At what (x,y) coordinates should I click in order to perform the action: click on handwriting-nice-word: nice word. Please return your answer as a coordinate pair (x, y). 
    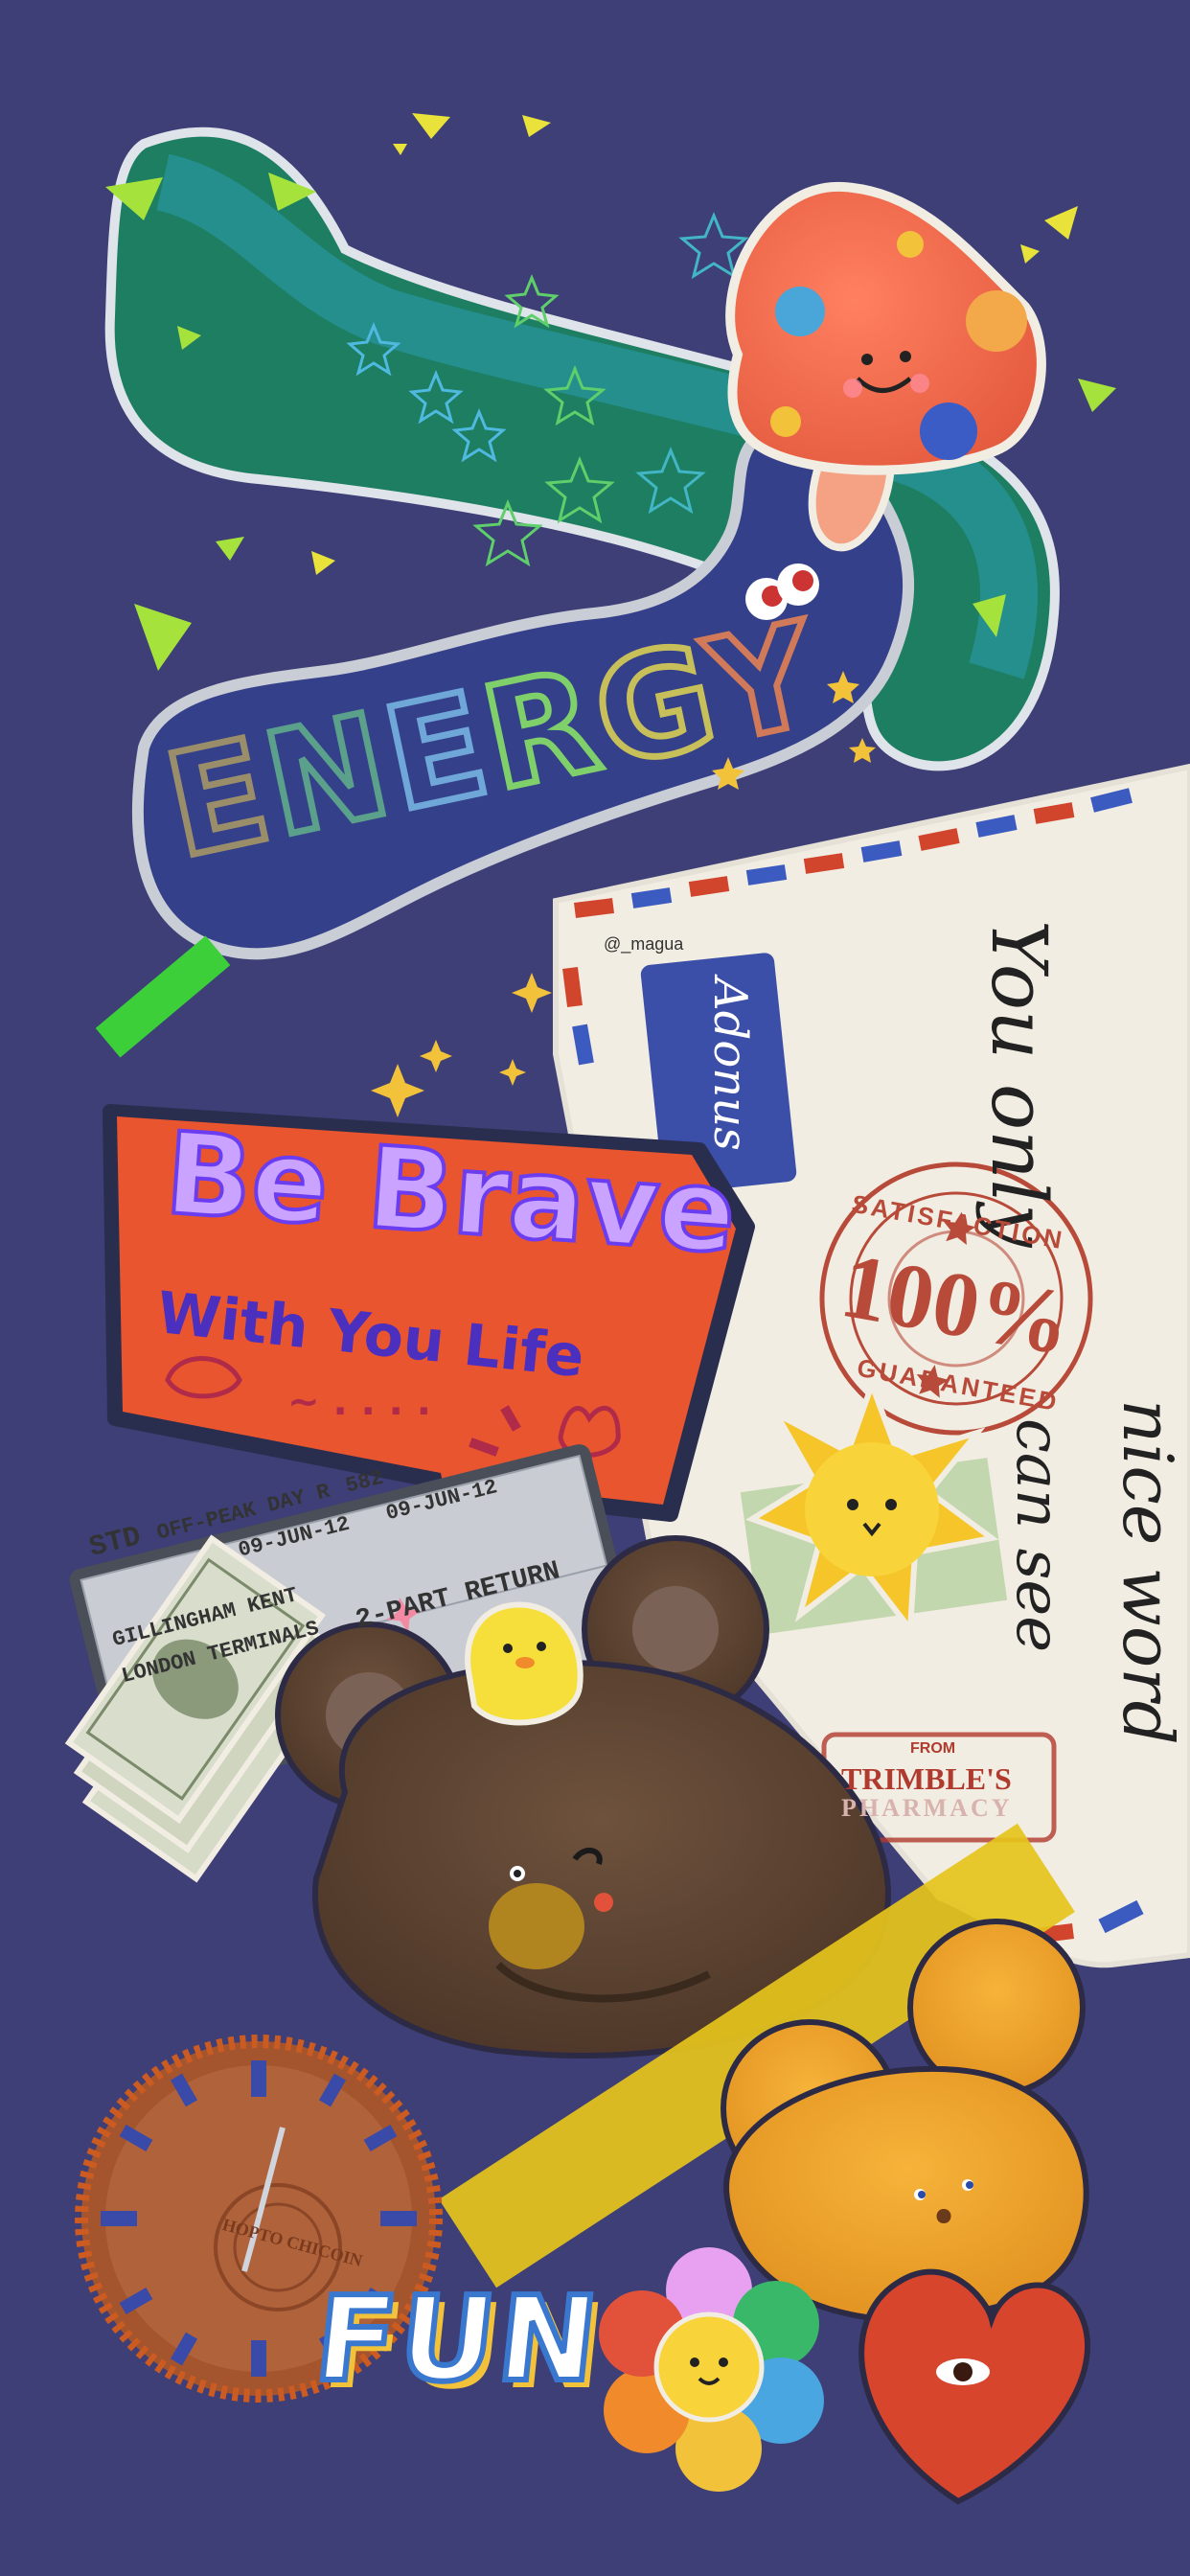
    Looking at the image, I should click on (1148, 1572).